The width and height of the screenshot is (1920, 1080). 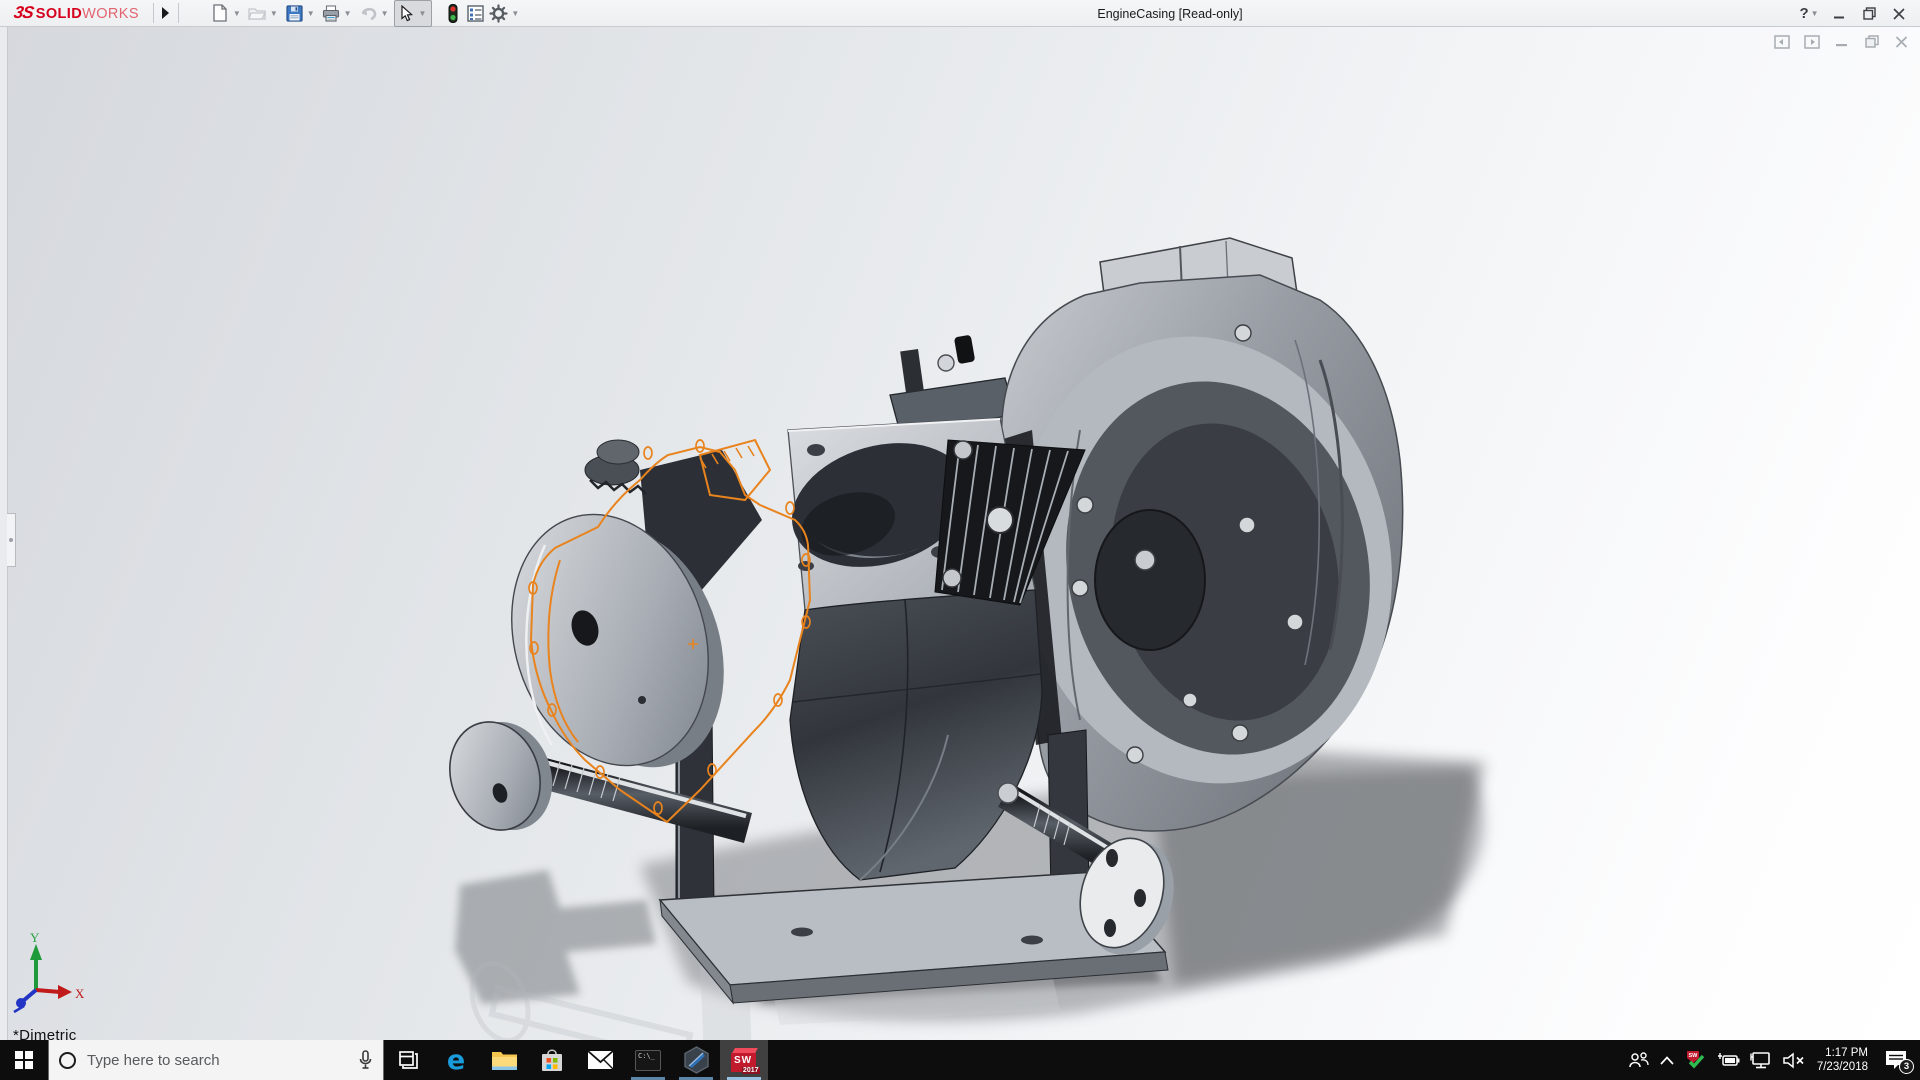 I want to click on hexagon-tool-button, so click(x=696, y=1060).